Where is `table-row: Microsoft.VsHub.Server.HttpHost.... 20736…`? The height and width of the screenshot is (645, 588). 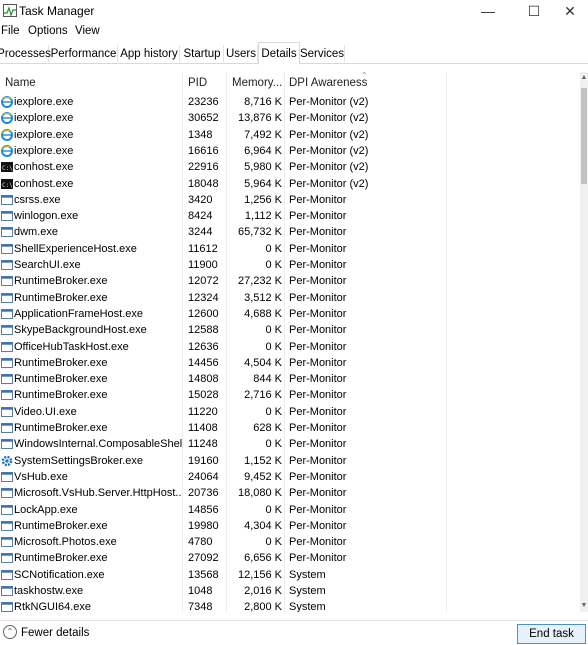 table-row: Microsoft.VsHub.Server.HttpHost.... 20736… is located at coordinates (290, 493).